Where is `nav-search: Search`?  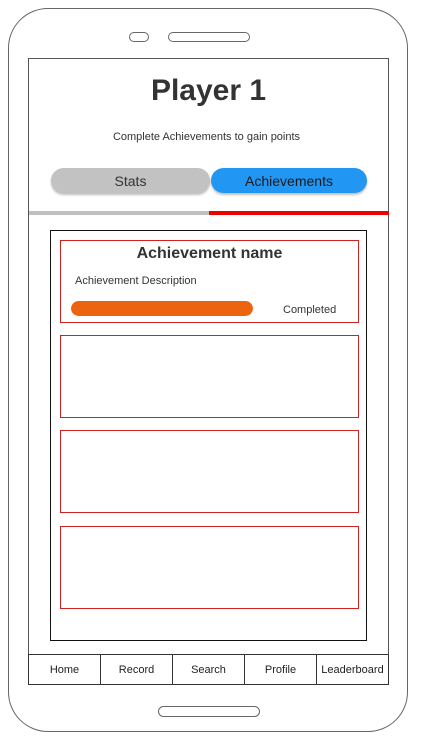
nav-search: Search is located at coordinates (208, 669).